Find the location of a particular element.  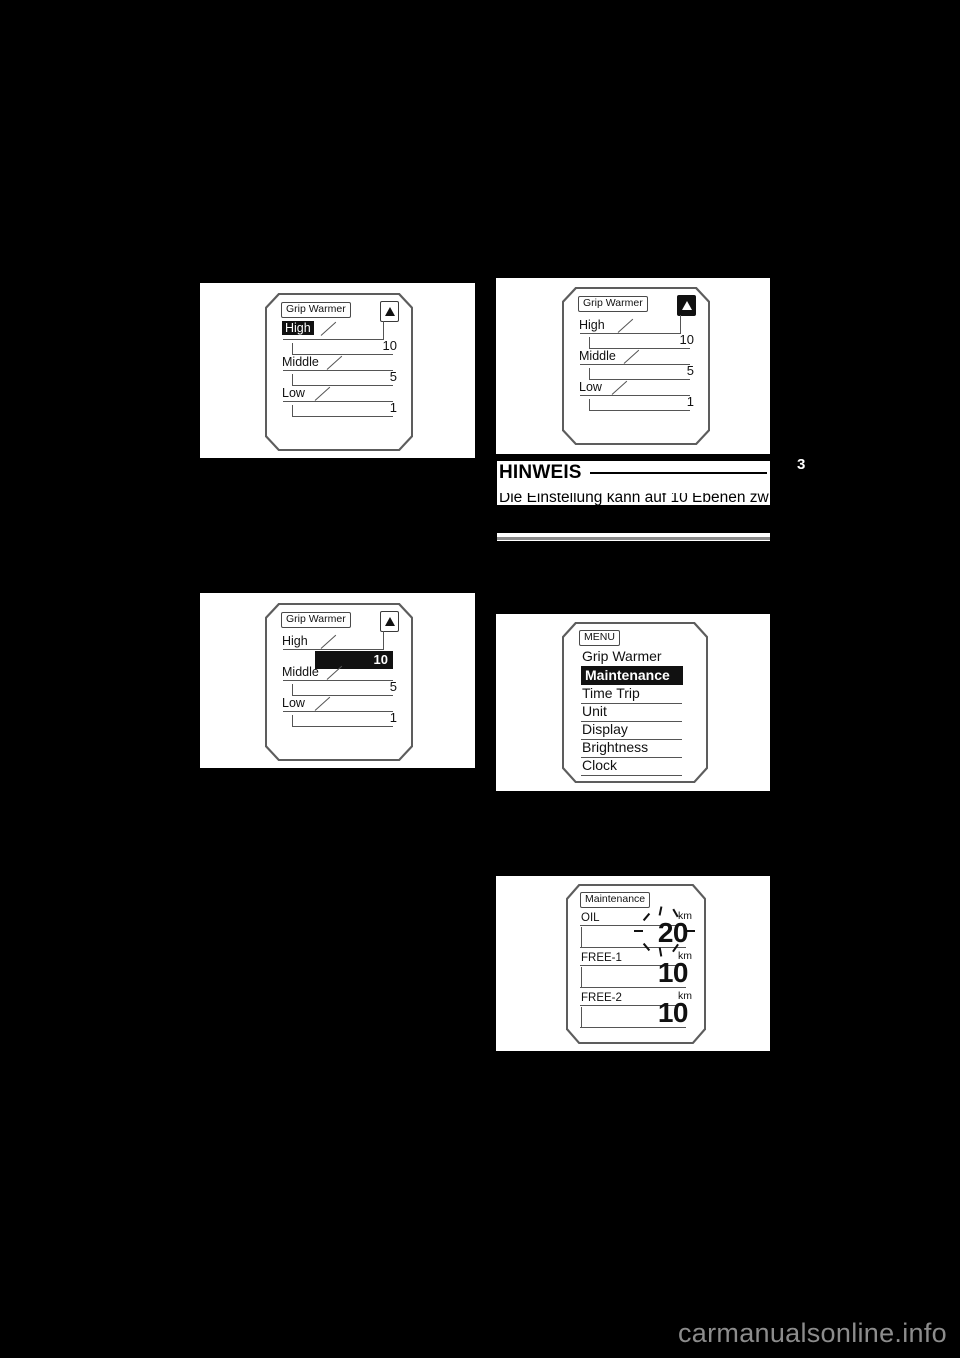

menu-item-display: Display is located at coordinates (605, 729).